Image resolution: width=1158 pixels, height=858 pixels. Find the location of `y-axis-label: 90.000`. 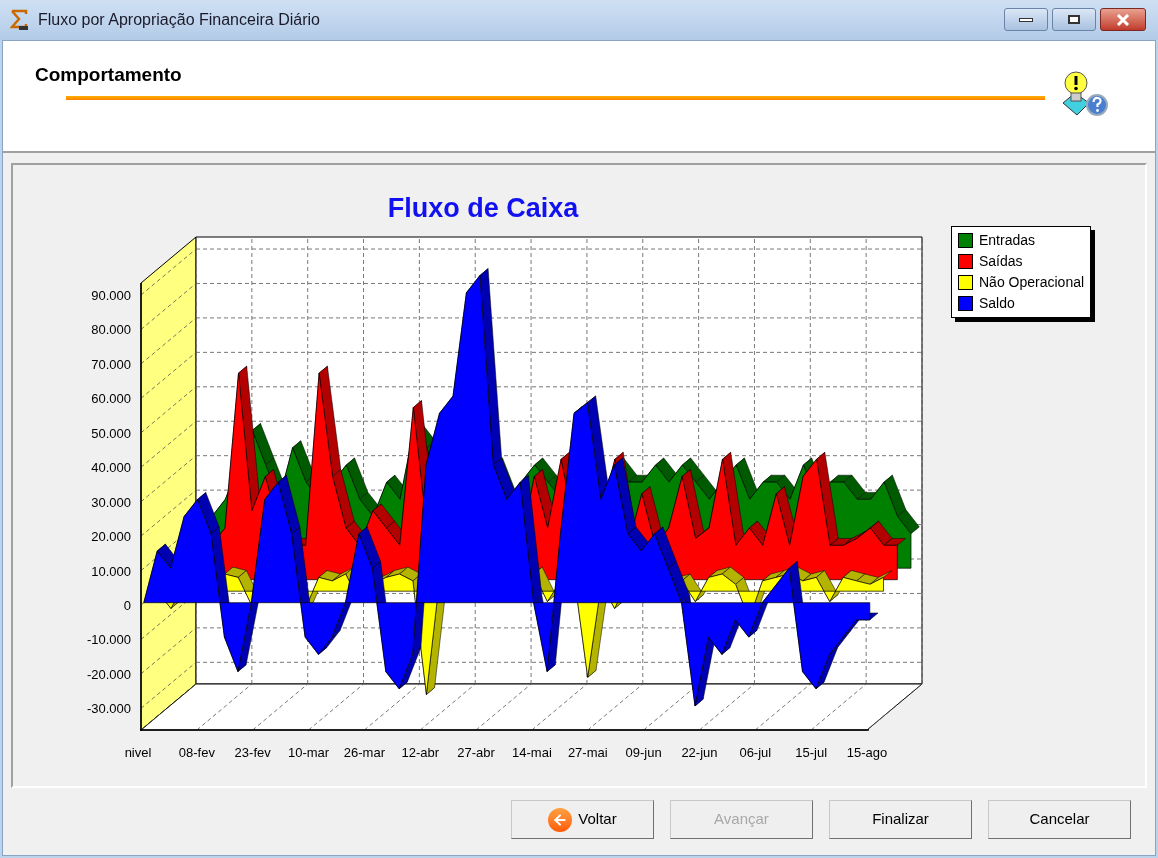

y-axis-label: 90.000 is located at coordinates (111, 296).